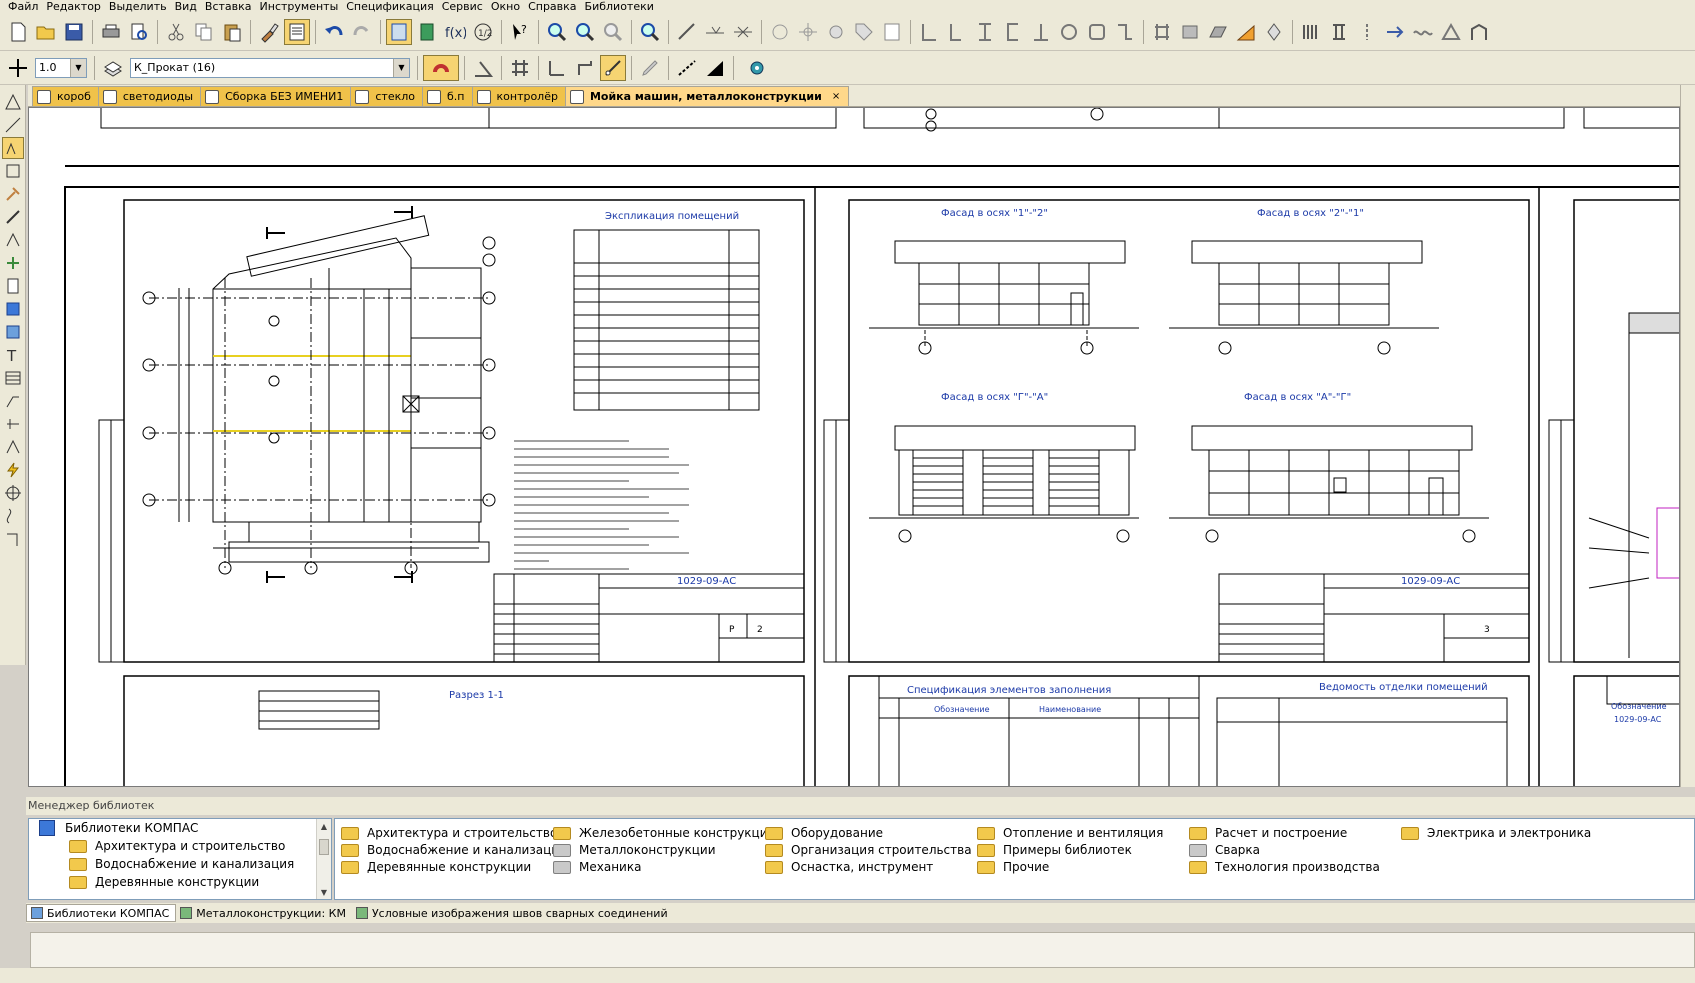 The image size is (1695, 983). What do you see at coordinates (180, 864) in the screenshot?
I see `tree-item-water: Водоснабжение и канализация` at bounding box center [180, 864].